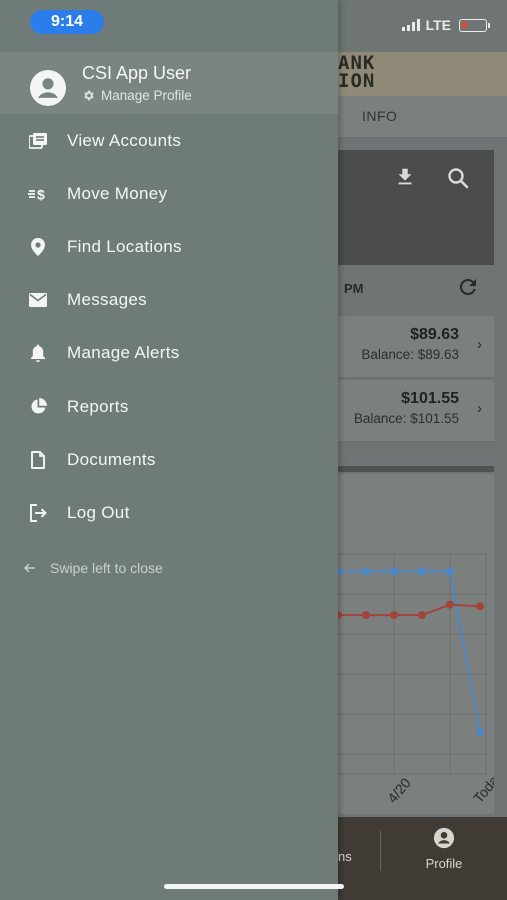 Image resolution: width=507 pixels, height=900 pixels. I want to click on swipe-hint-label: Swipe left to close, so click(106, 568).